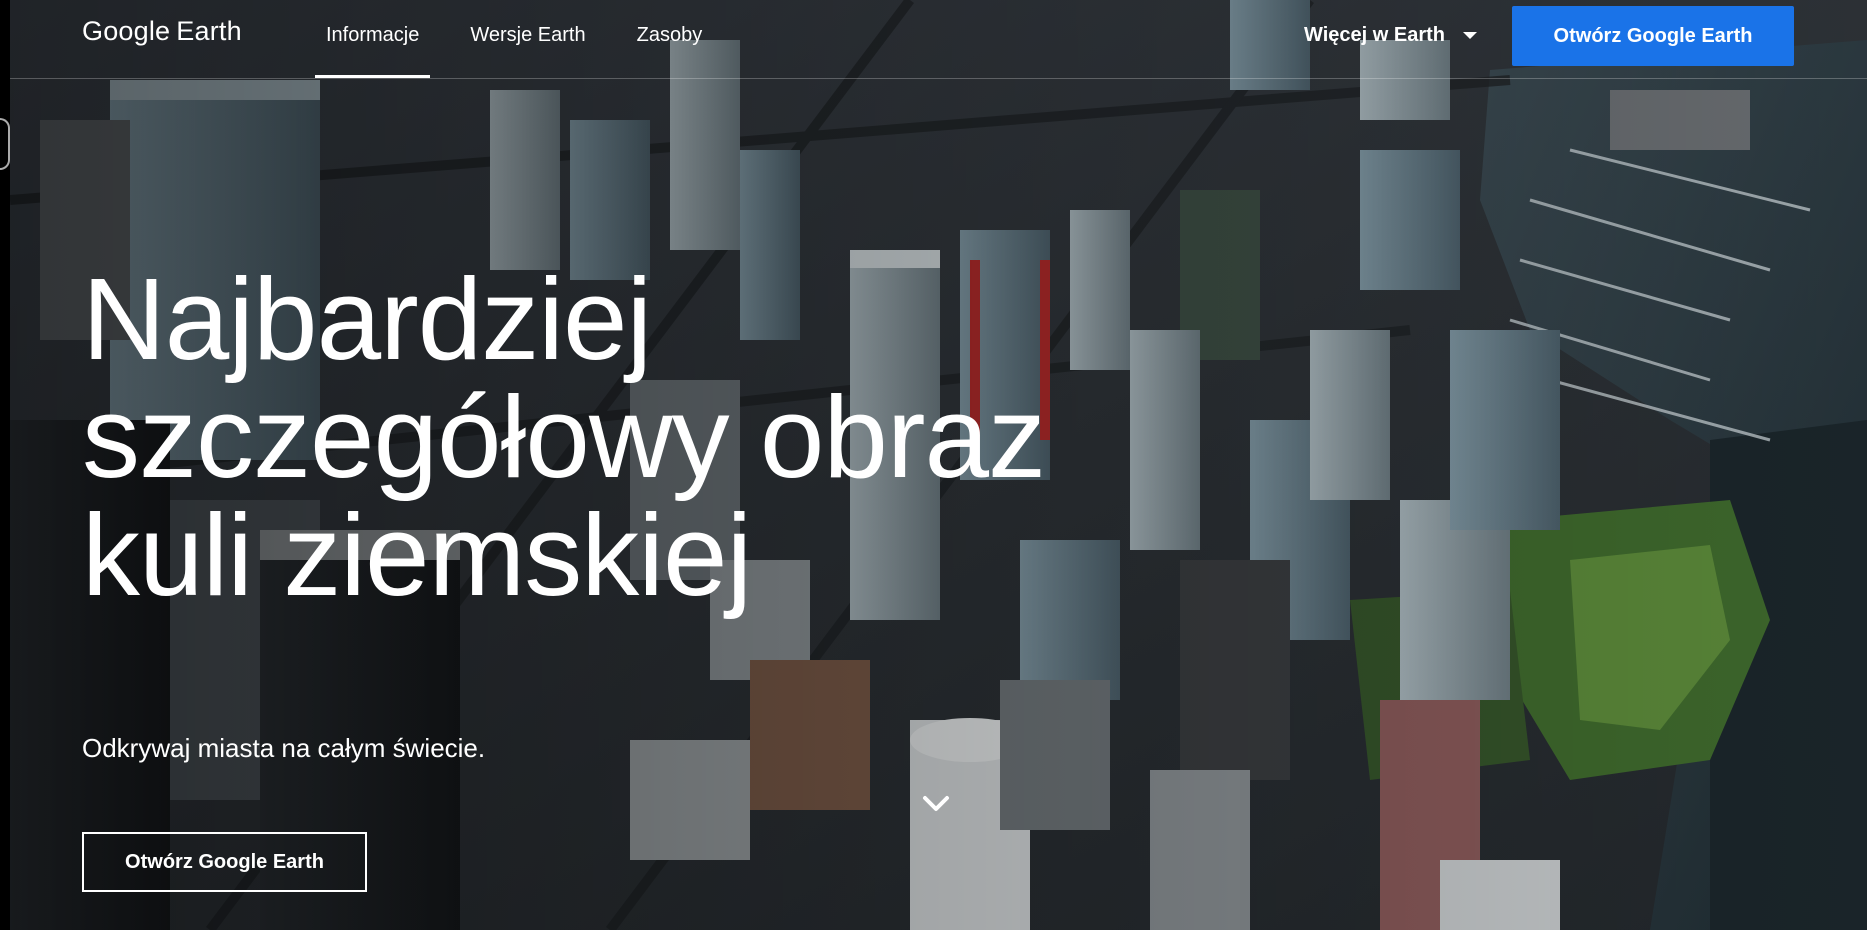 This screenshot has height=930, width=1867. Describe the element at coordinates (373, 39) in the screenshot. I see `nav-item-informacje: Informacje` at that location.